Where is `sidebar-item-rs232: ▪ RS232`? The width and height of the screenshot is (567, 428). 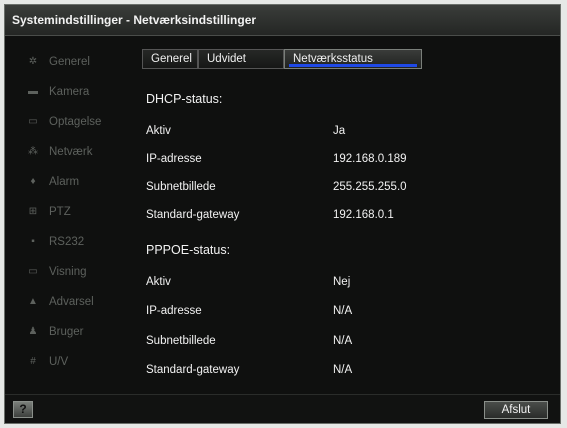 sidebar-item-rs232: ▪ RS232 is located at coordinates (73, 242).